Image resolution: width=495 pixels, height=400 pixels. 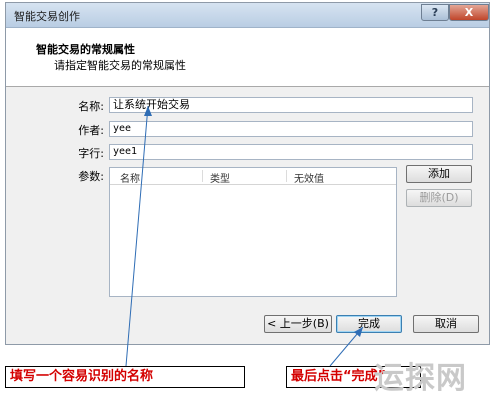 What do you see at coordinates (148, 111) in the screenshot?
I see `name-callout-arrowhead` at bounding box center [148, 111].